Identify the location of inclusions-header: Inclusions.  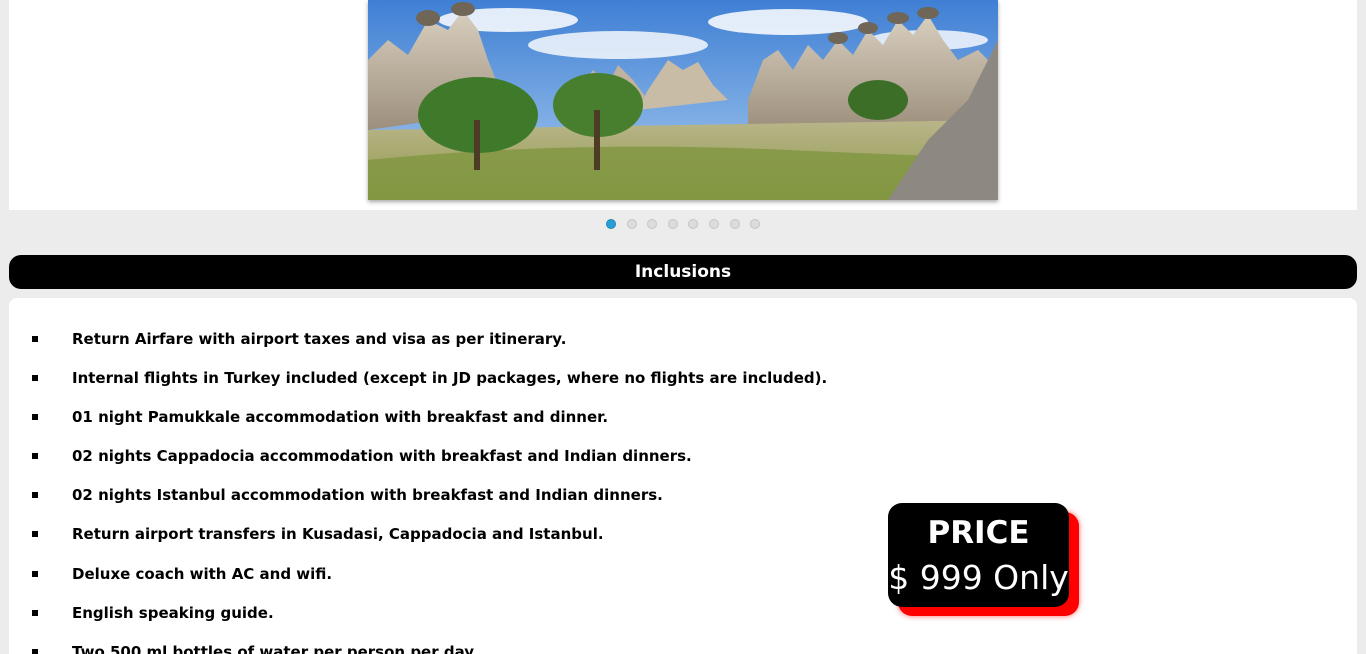
(683, 272).